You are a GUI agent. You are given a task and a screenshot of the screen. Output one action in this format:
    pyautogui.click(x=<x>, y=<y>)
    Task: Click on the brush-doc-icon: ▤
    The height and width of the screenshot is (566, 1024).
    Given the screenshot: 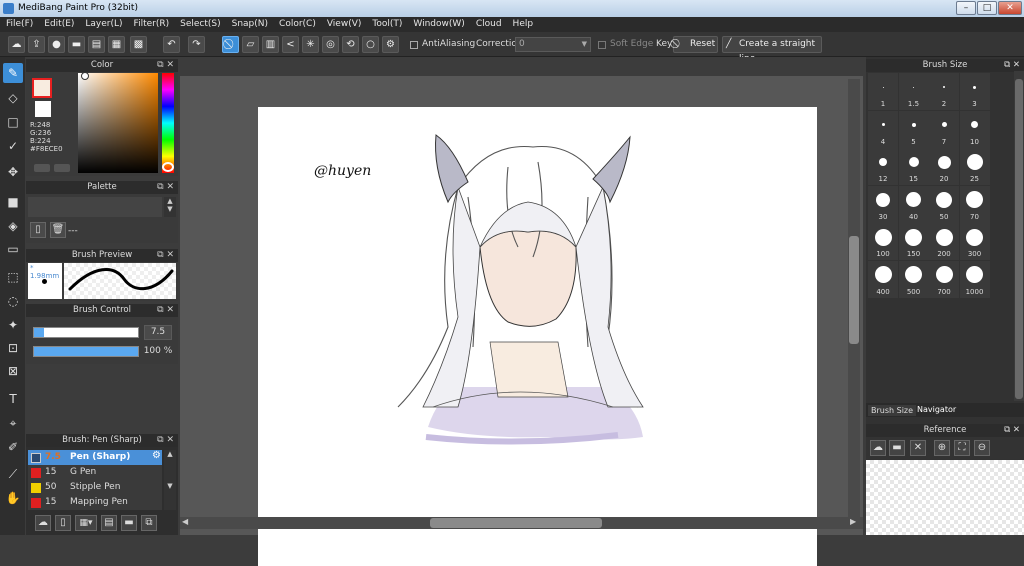 What is the action you would take?
    pyautogui.click(x=109, y=523)
    